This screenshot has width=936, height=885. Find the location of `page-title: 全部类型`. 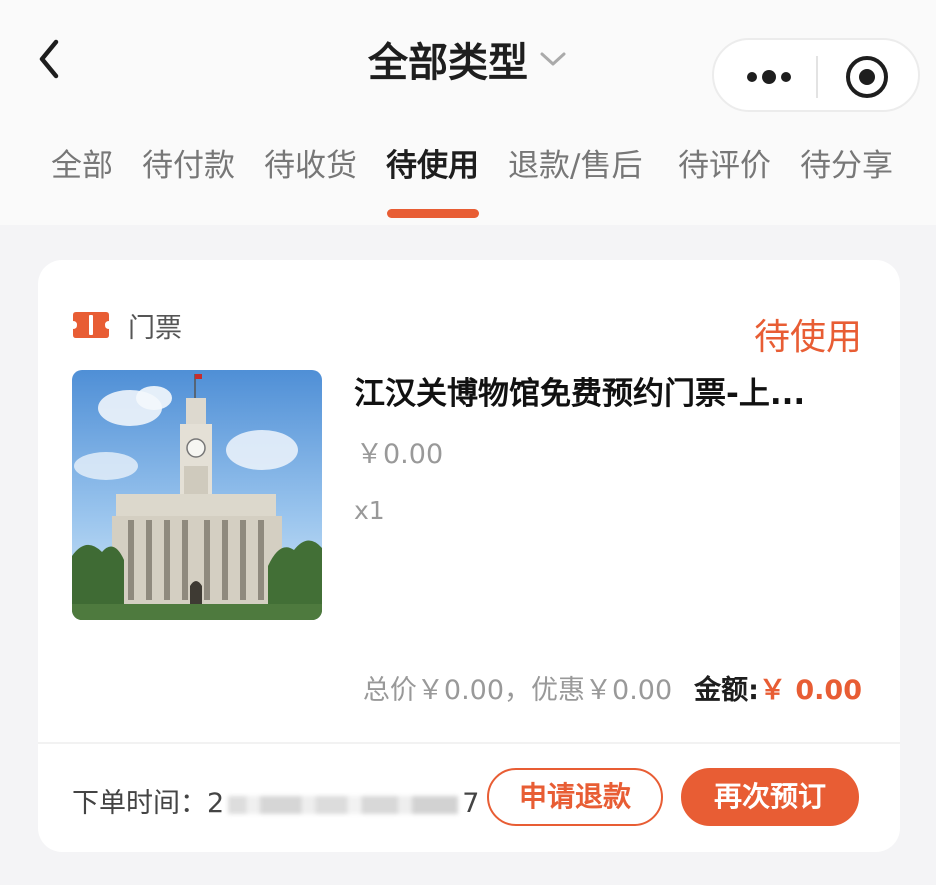

page-title: 全部类型 is located at coordinates (448, 63).